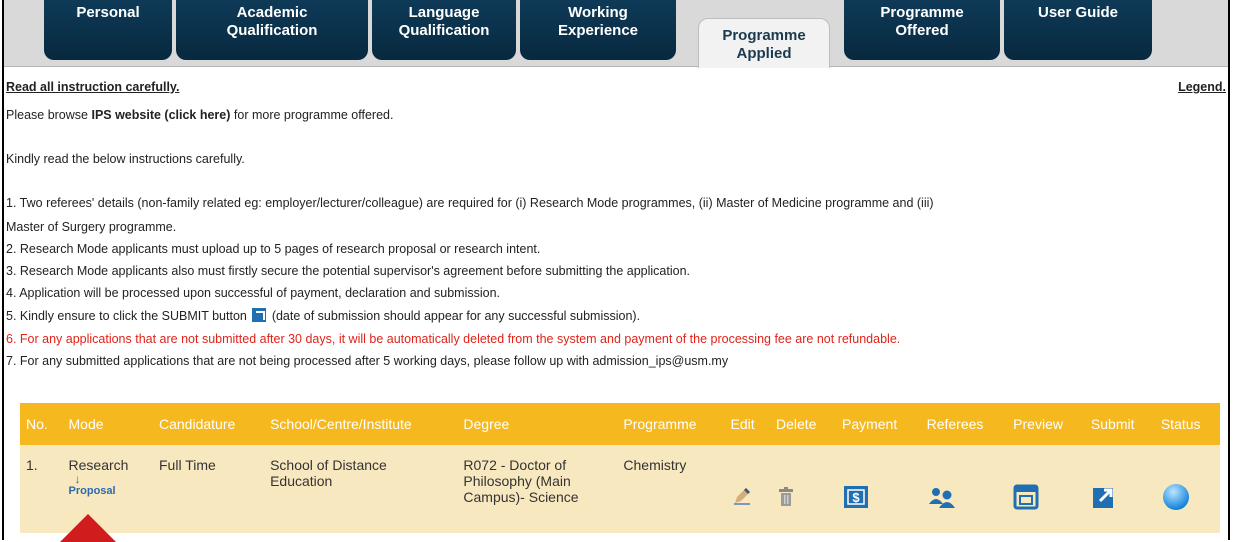 The width and height of the screenshot is (1234, 542). I want to click on degree-line: Philosophy (Main, so click(517, 481).